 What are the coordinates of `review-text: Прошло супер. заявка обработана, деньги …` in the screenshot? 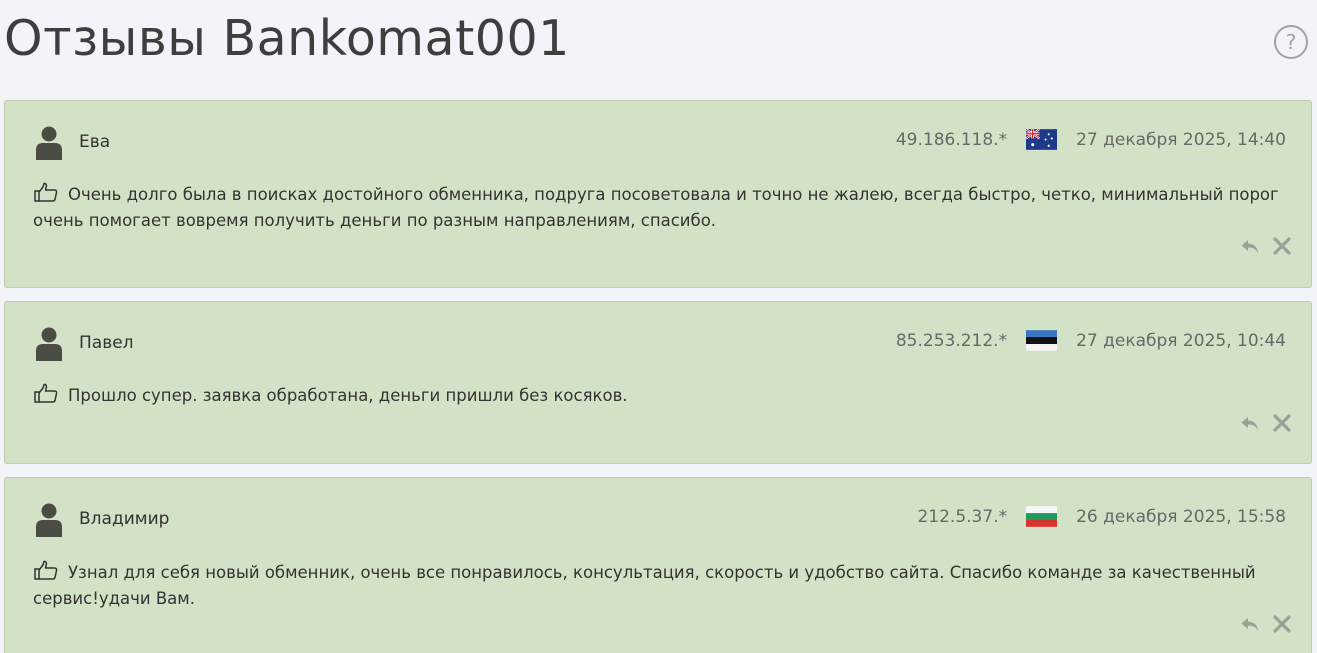 It's located at (348, 395).